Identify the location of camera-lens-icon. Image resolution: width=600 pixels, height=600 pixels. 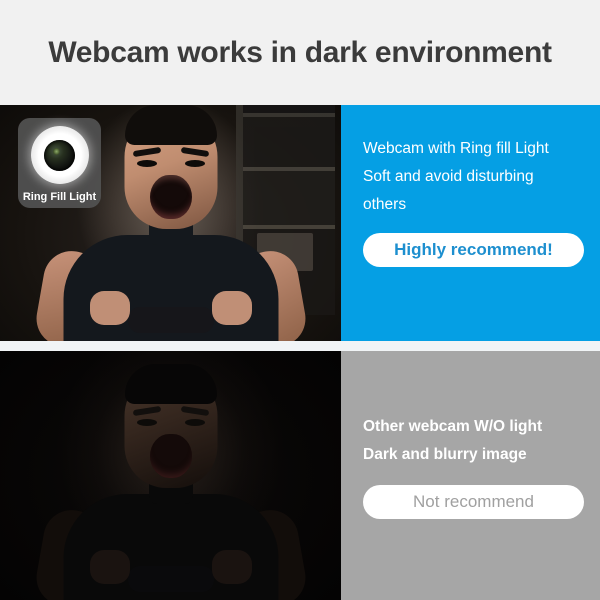
(59, 155).